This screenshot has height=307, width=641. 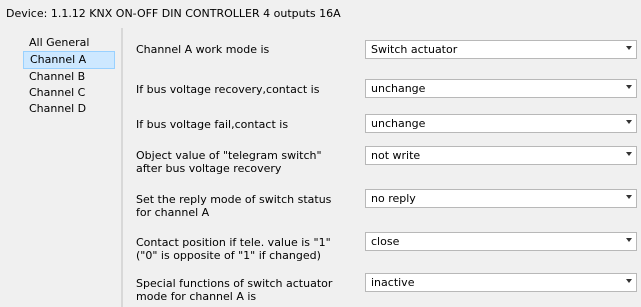 I want to click on param-label: If bus voltage fail,contact is, so click(x=212, y=124).